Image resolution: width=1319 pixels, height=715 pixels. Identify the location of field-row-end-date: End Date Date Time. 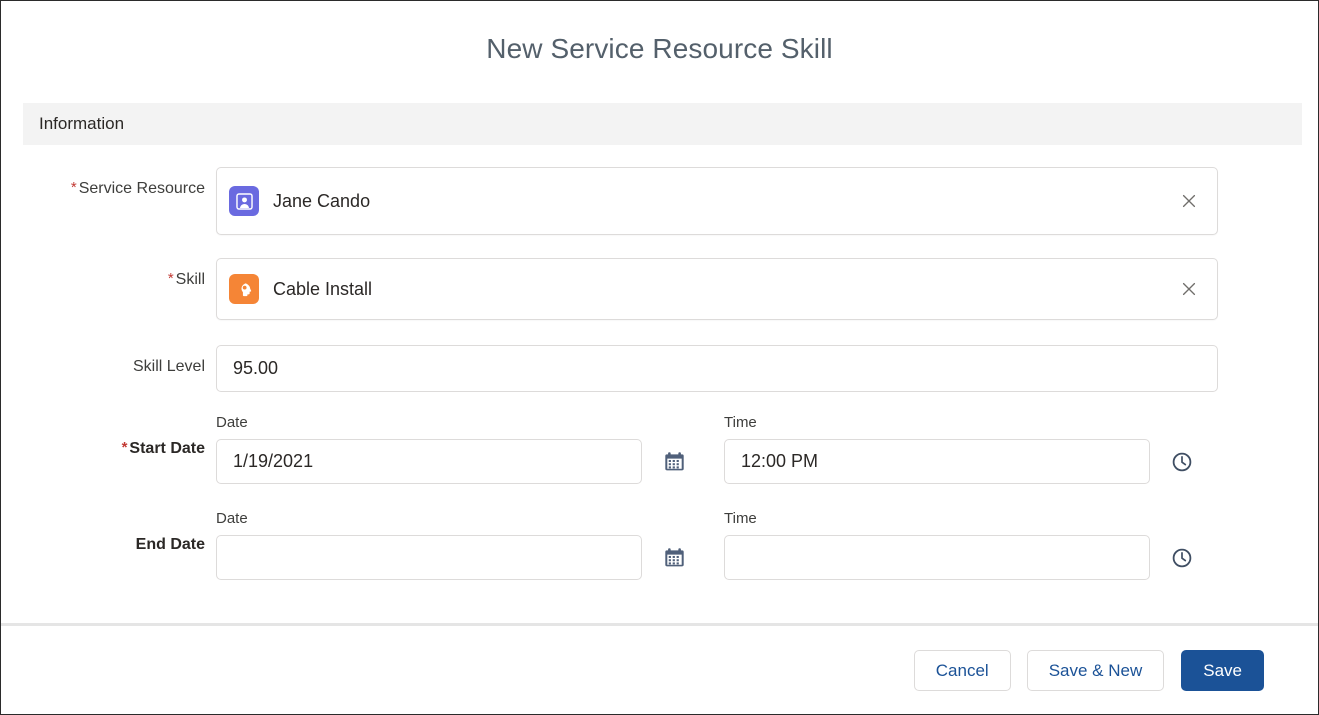
(659, 545).